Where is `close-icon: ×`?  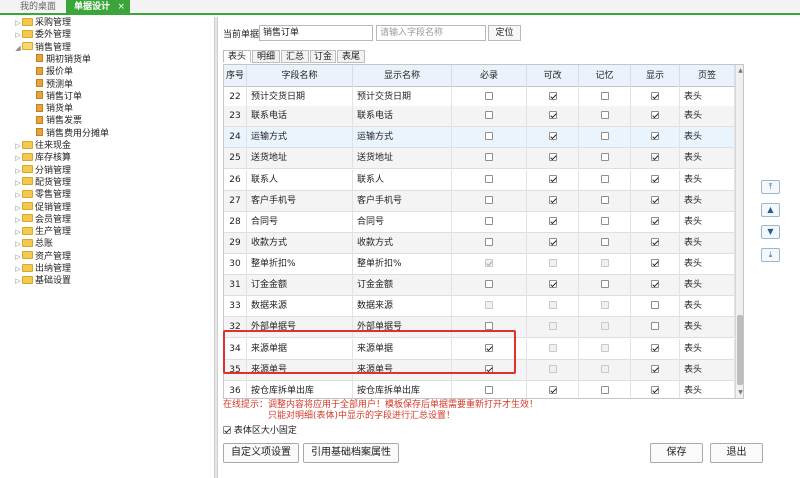 close-icon: × is located at coordinates (121, 7).